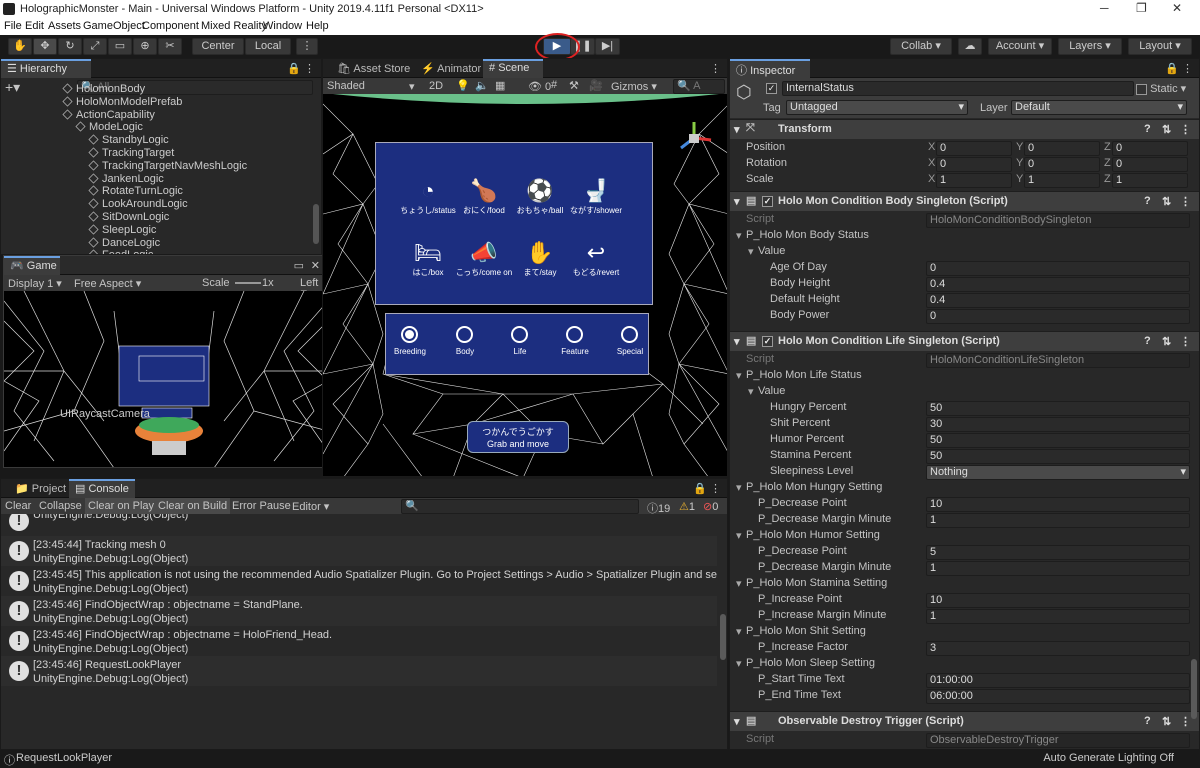 Image resolution: width=1200 pixels, height=768 pixels. What do you see at coordinates (970, 46) in the screenshot?
I see `cloud-icon: ☁` at bounding box center [970, 46].